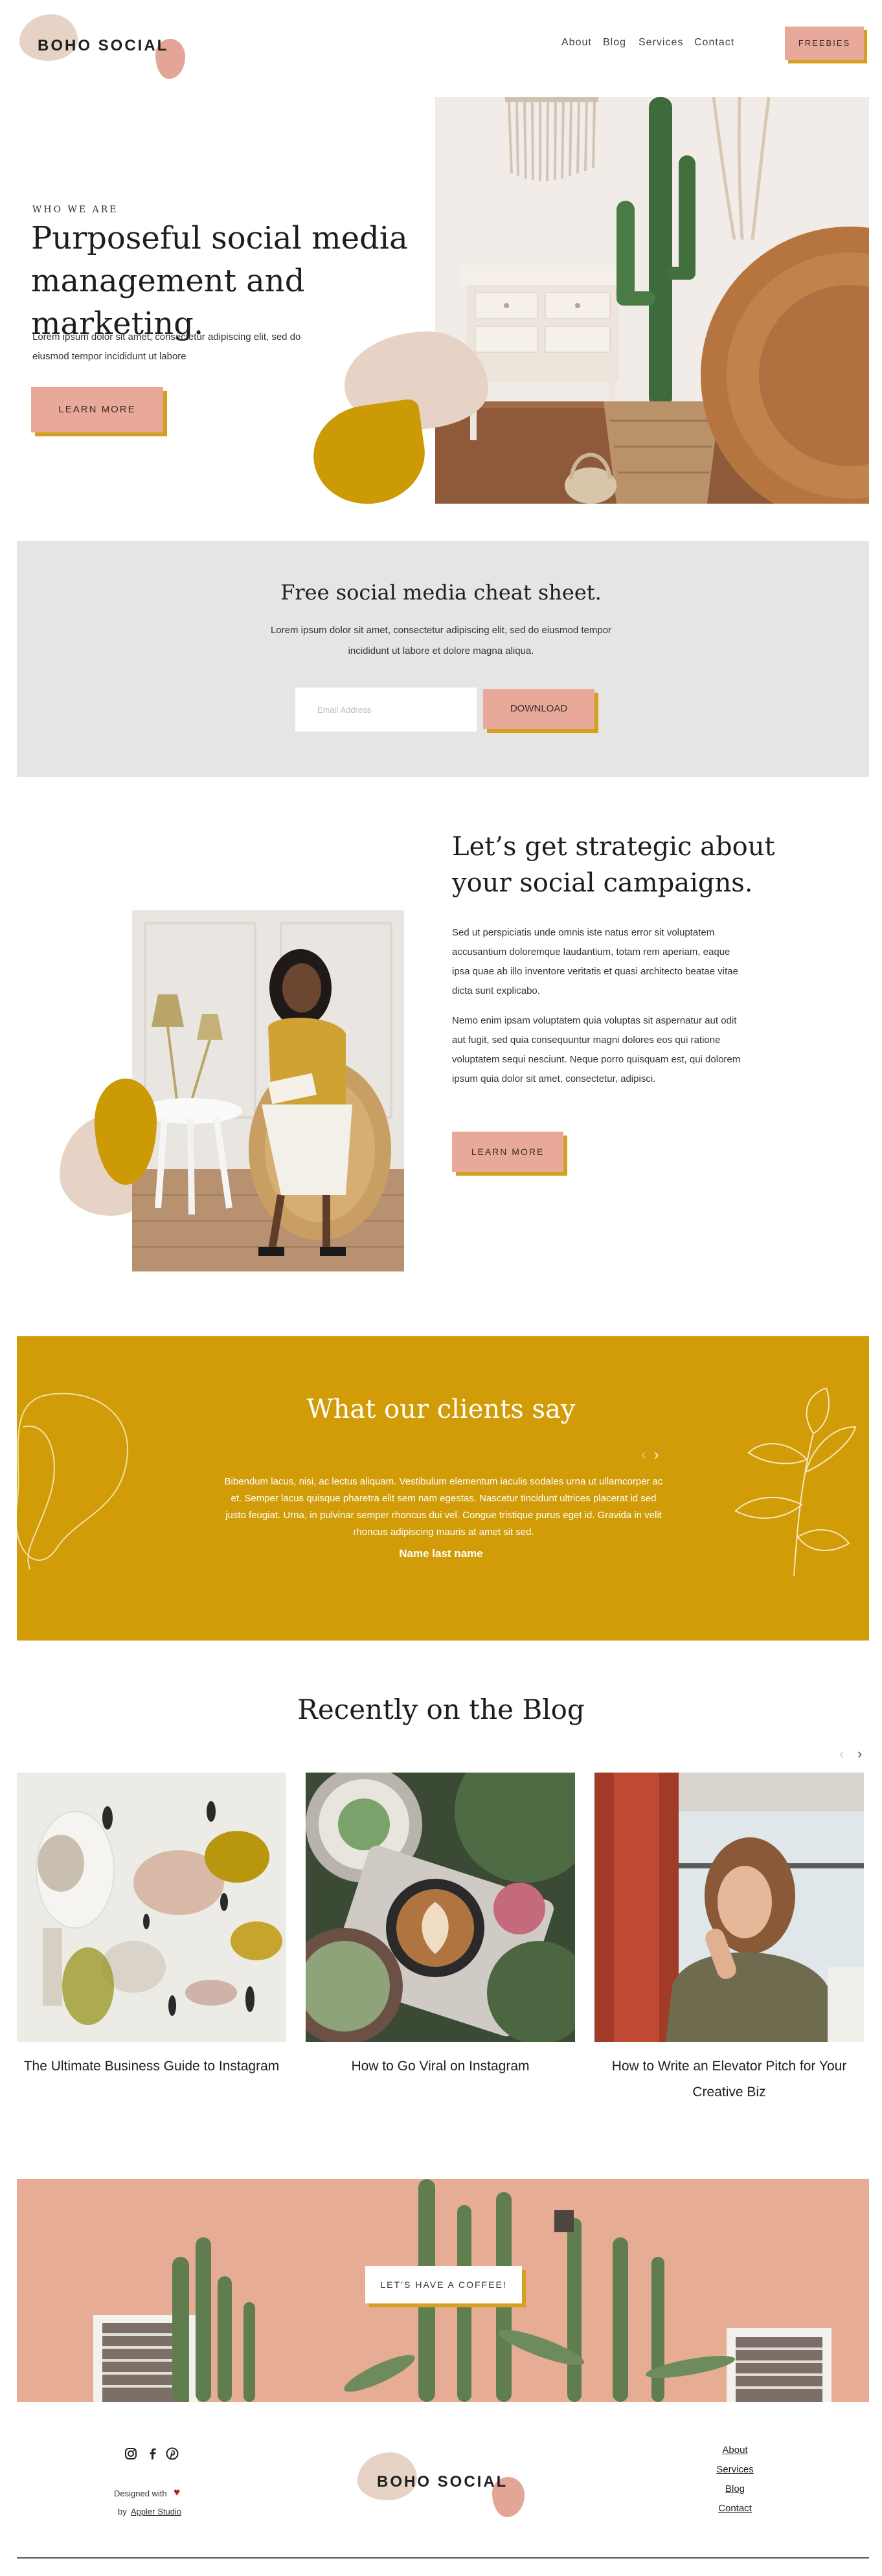 This screenshot has height=2576, width=882. What do you see at coordinates (151, 1907) in the screenshot?
I see `blog-post-image-abstract-painting` at bounding box center [151, 1907].